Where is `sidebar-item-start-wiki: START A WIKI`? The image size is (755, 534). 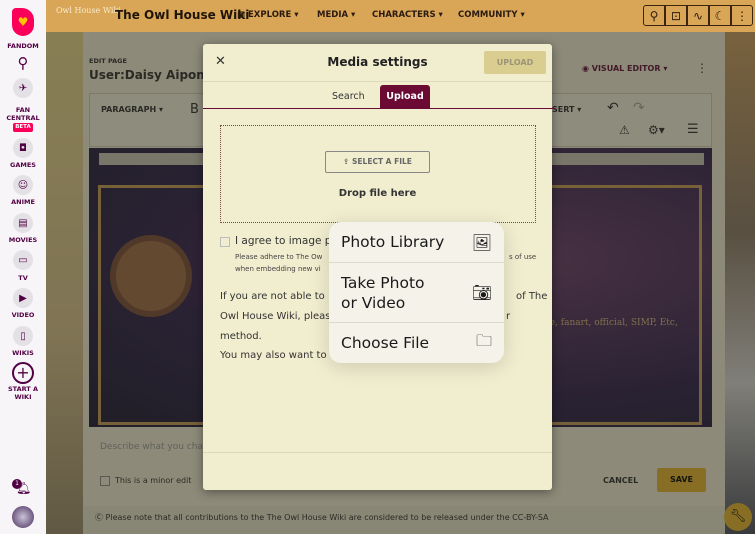
sidebar-item-start-wiki: START A WIKI is located at coordinates (23, 393).